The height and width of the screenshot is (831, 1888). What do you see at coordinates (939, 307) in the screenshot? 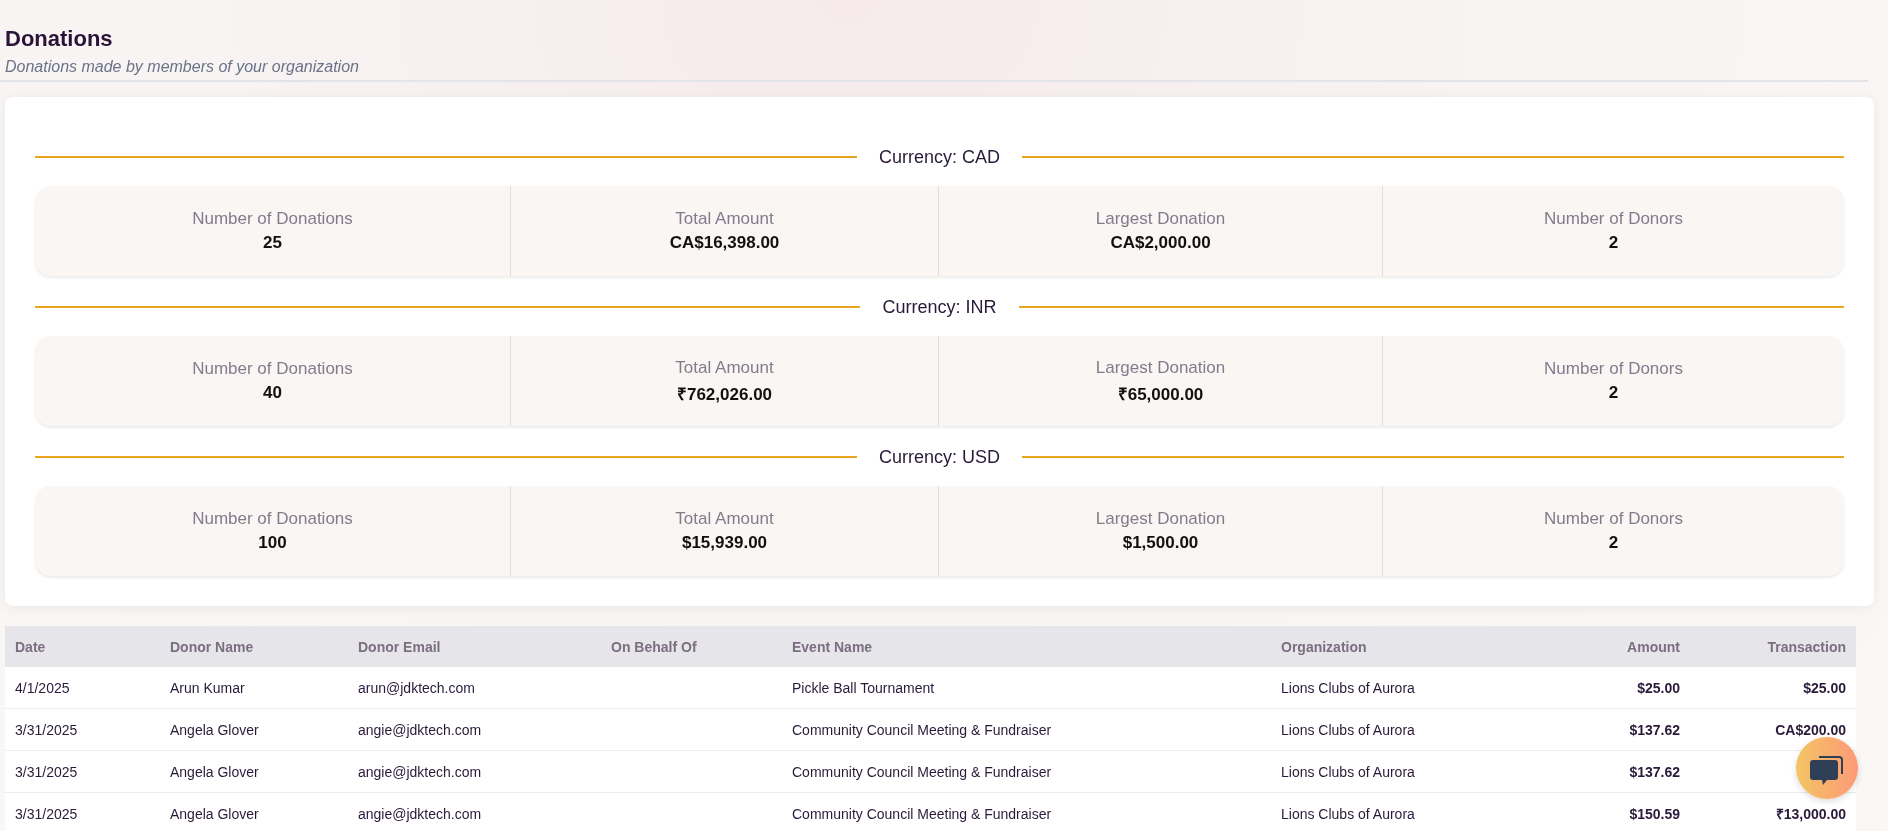
I see `currency-heading: Currency: INR` at bounding box center [939, 307].